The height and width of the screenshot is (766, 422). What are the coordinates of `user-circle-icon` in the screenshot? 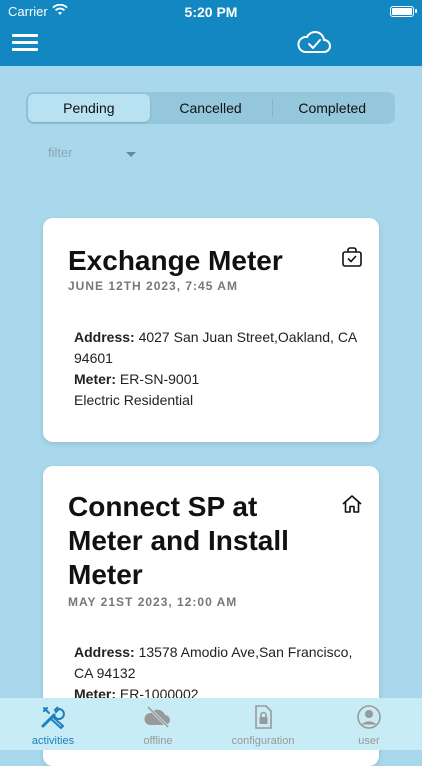 It's located at (369, 717).